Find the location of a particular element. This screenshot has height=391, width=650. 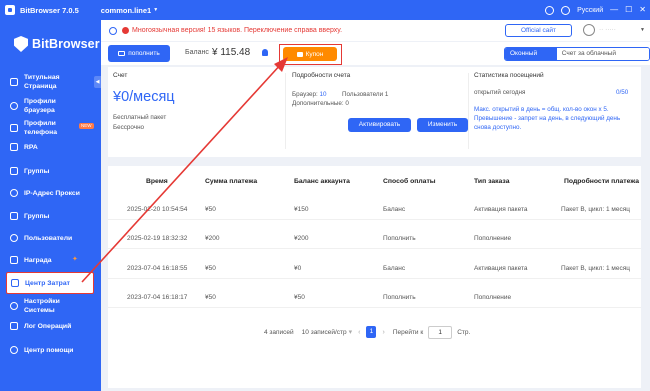

official-site-button: Official сайт is located at coordinates (538, 30).